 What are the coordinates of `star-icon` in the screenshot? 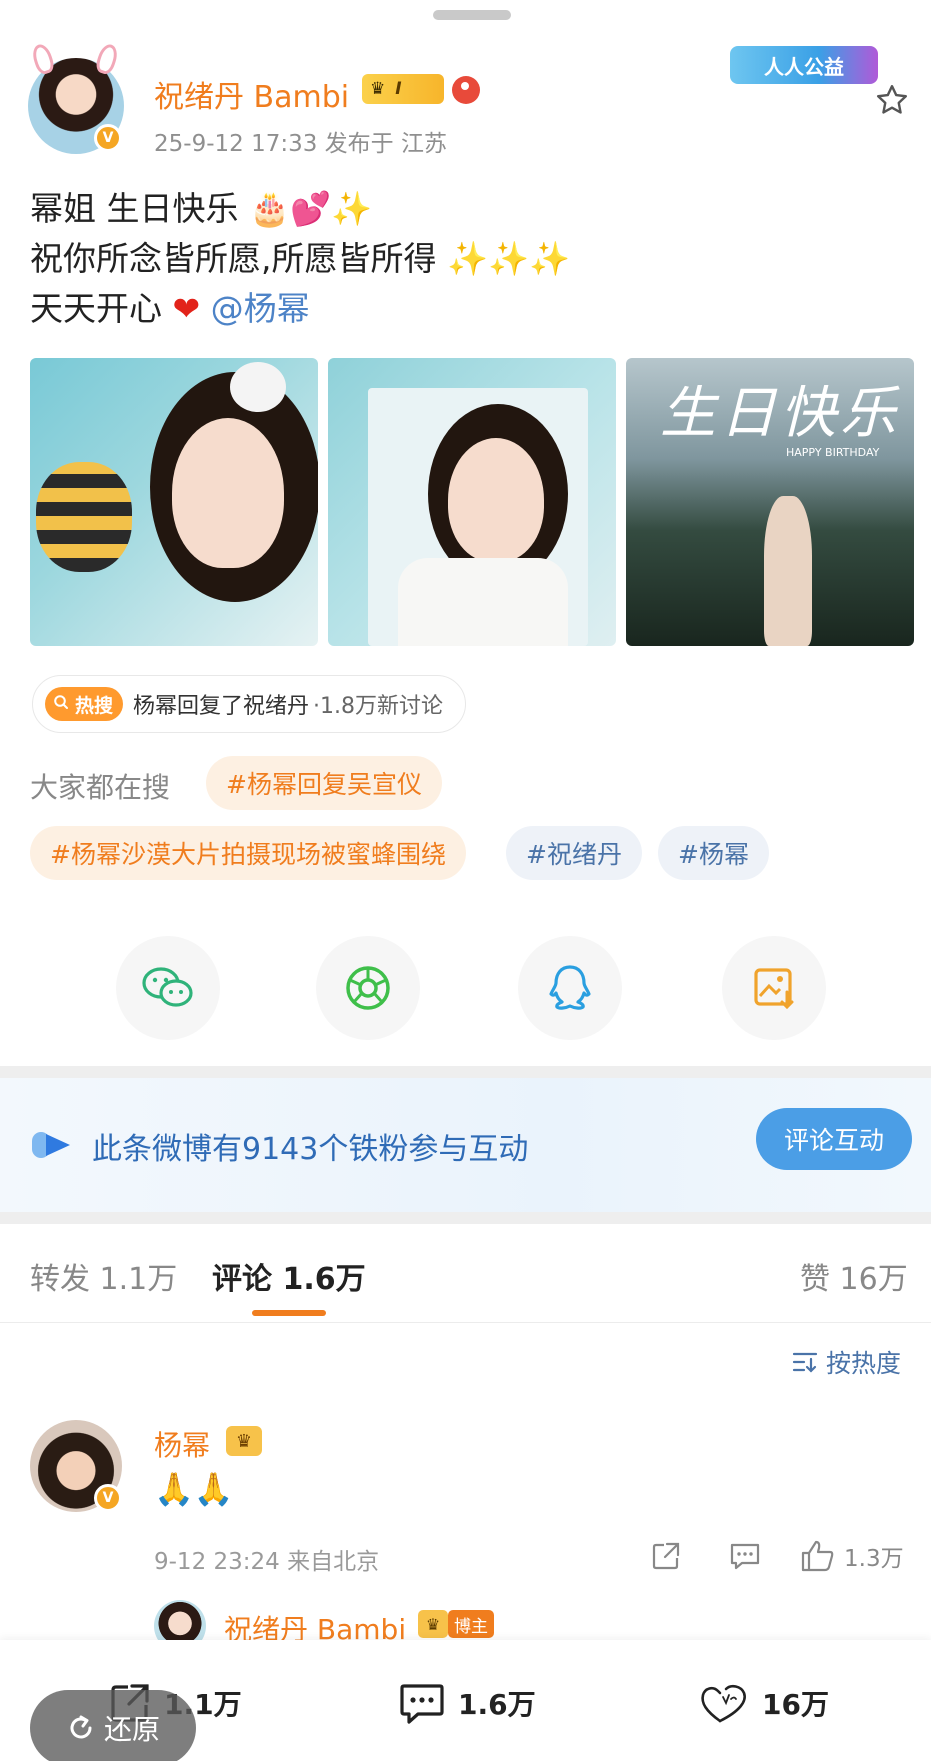 It's located at (892, 99).